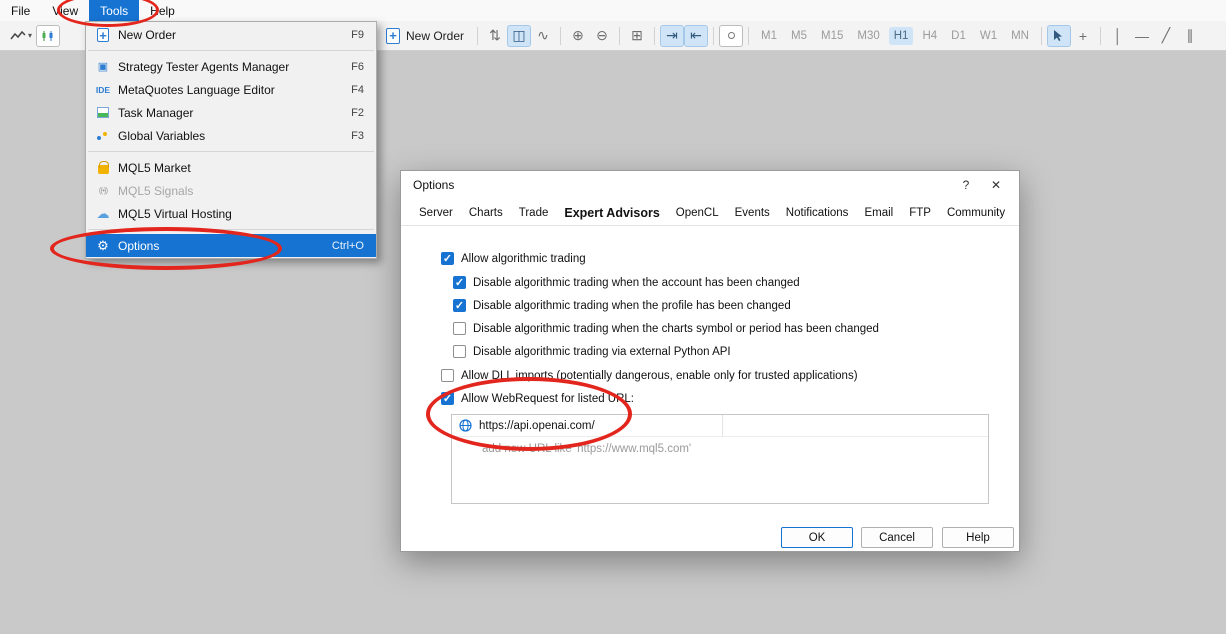  I want to click on timeframe-d1: D1, so click(958, 36).